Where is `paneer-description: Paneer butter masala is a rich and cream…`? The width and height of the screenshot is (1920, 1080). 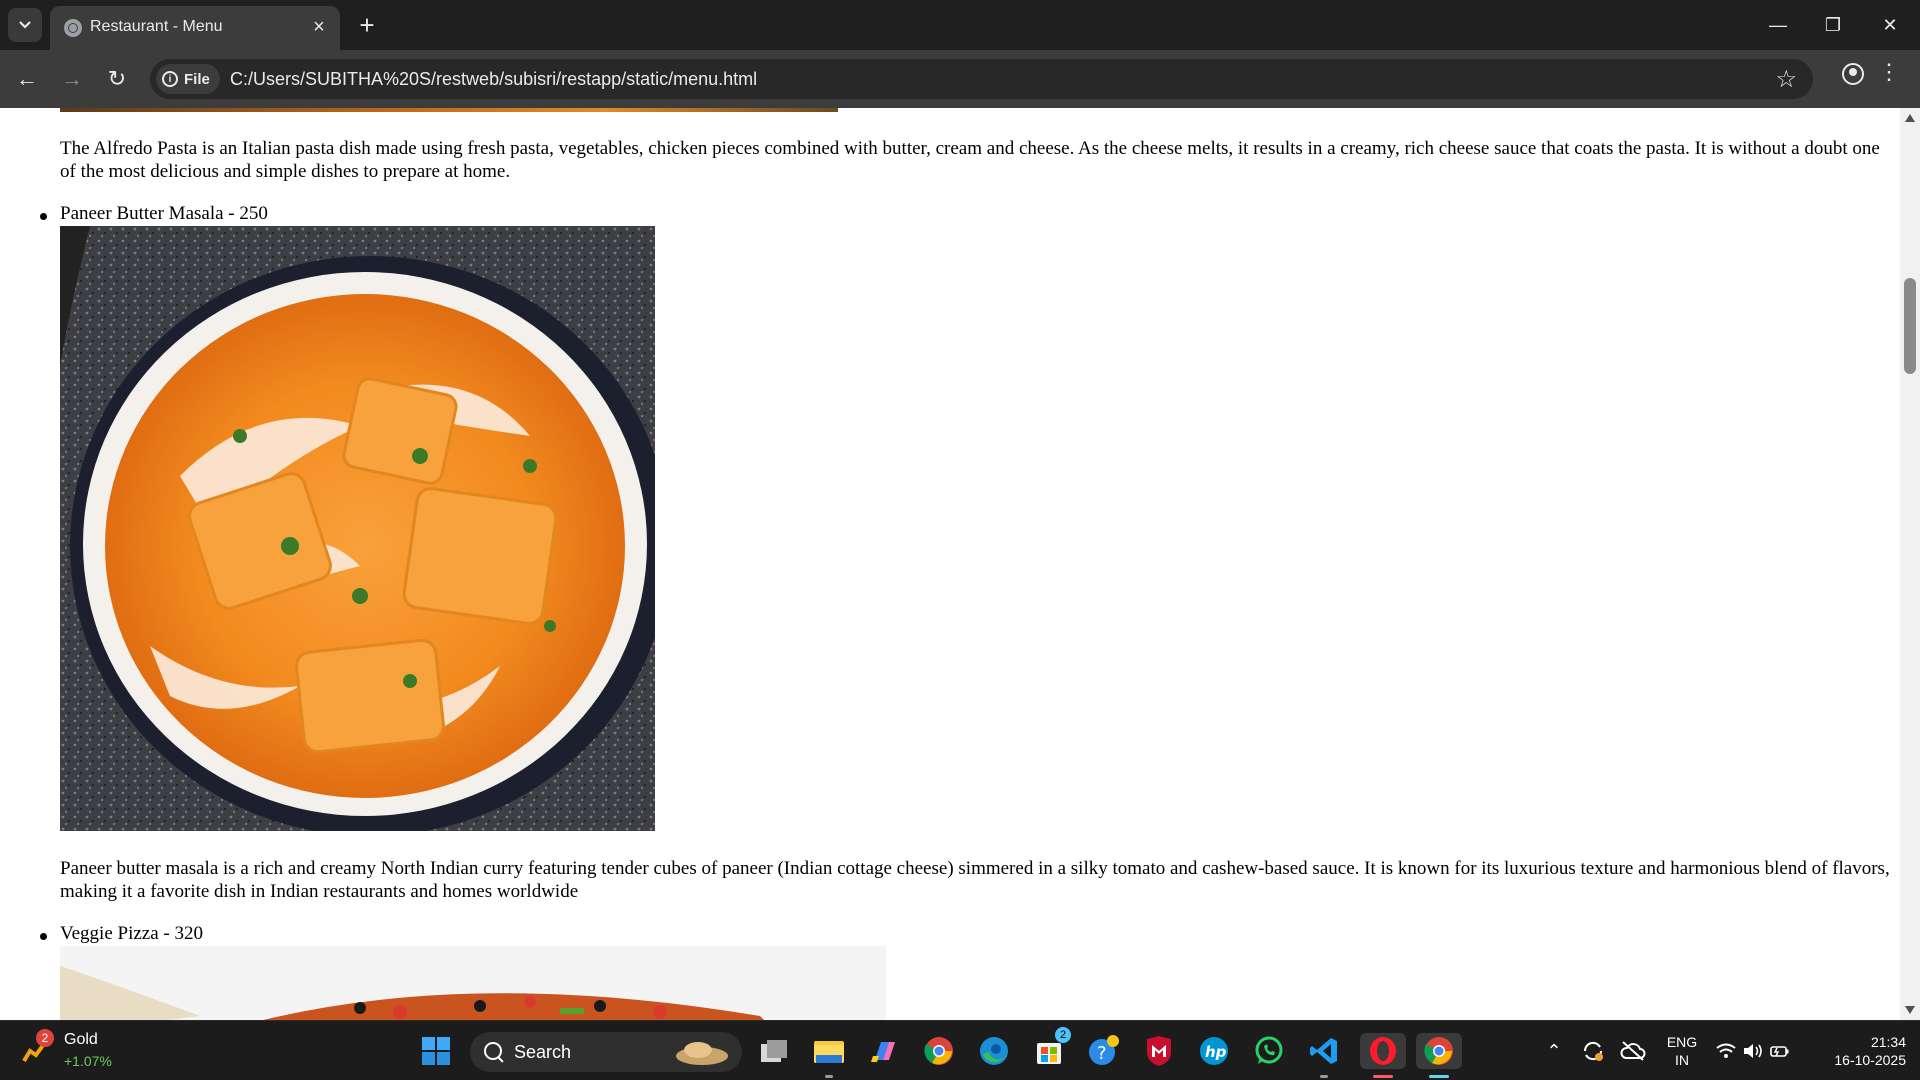 paneer-description: Paneer butter masala is a rich and cream… is located at coordinates (975, 880).